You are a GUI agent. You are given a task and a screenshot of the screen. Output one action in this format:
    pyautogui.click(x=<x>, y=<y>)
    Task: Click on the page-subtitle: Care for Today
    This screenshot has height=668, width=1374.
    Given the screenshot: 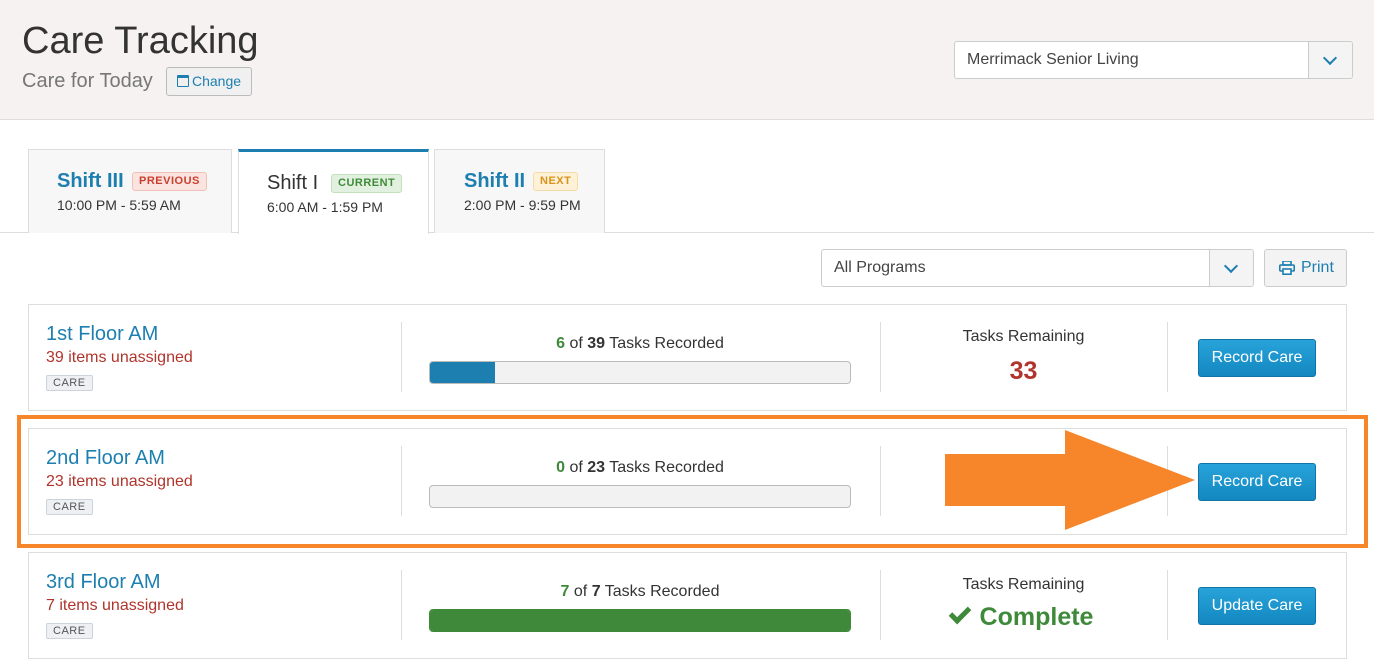 What is the action you would take?
    pyautogui.click(x=87, y=81)
    